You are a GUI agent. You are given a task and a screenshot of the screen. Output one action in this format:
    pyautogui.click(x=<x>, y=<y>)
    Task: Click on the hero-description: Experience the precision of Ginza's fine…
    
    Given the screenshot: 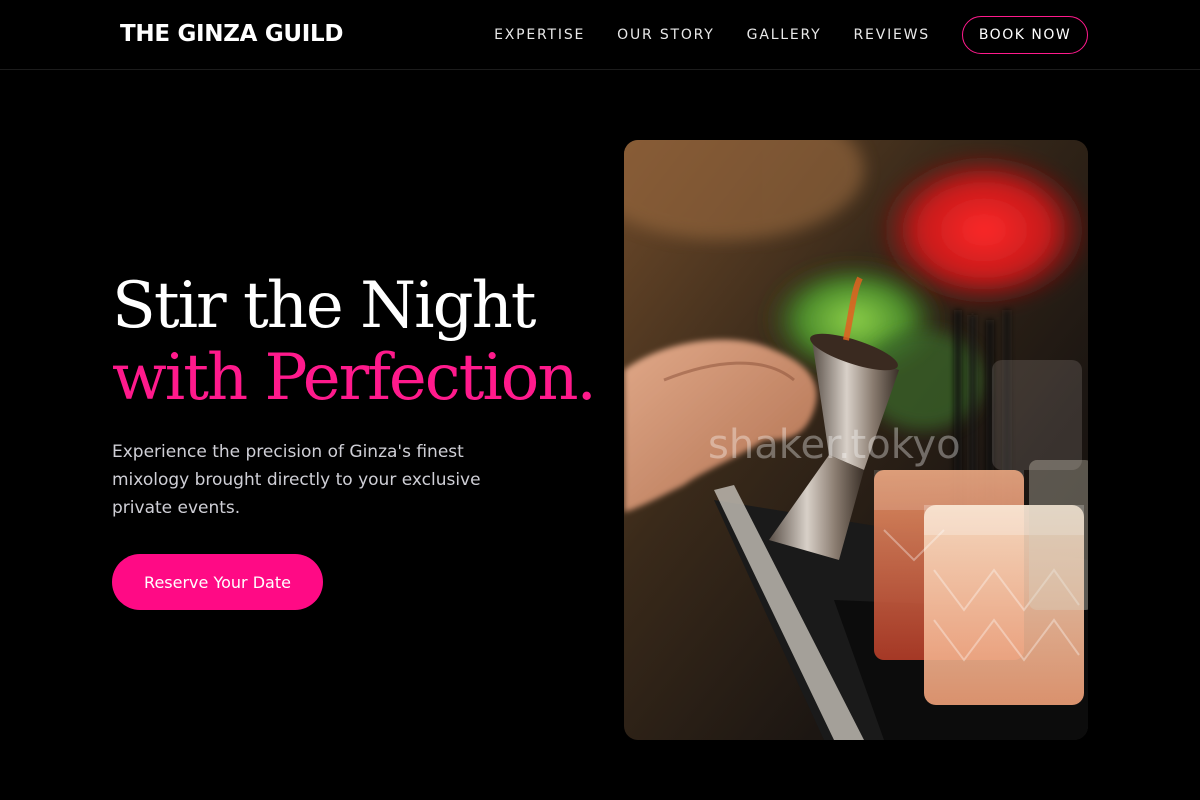 What is the action you would take?
    pyautogui.click(x=296, y=480)
    